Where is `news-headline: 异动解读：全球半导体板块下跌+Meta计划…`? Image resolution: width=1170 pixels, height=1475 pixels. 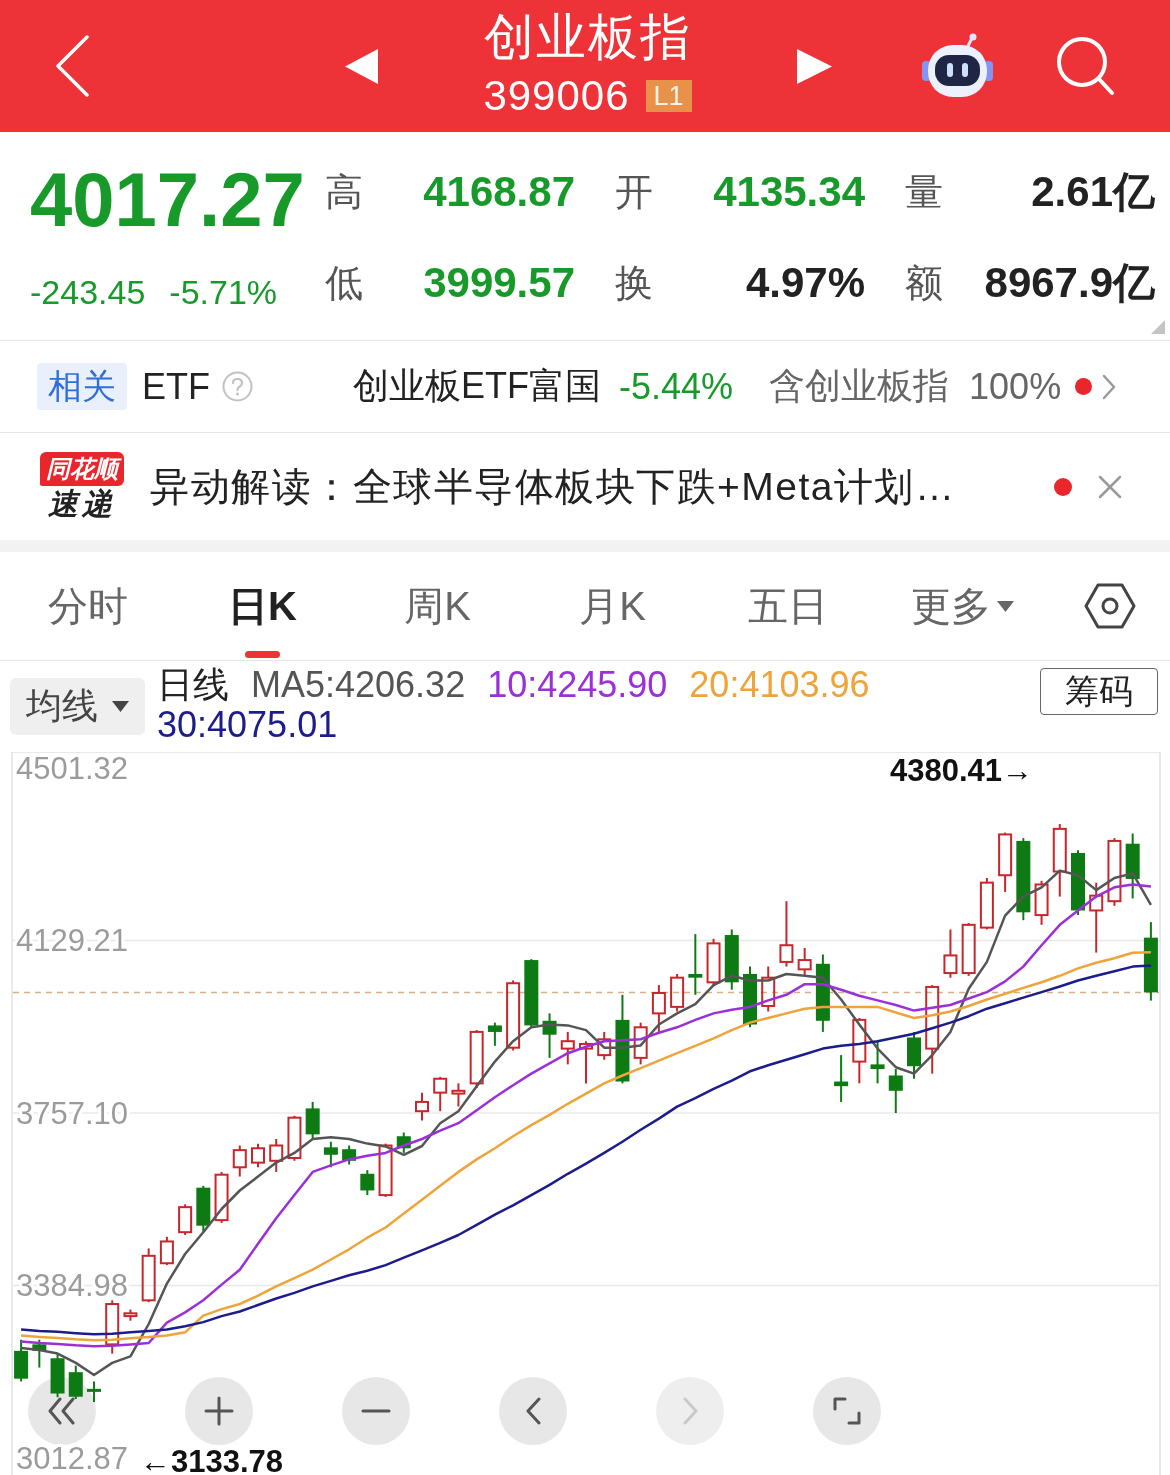 news-headline: 异动解读：全球半导体板块下跌+Meta计划… is located at coordinates (553, 486).